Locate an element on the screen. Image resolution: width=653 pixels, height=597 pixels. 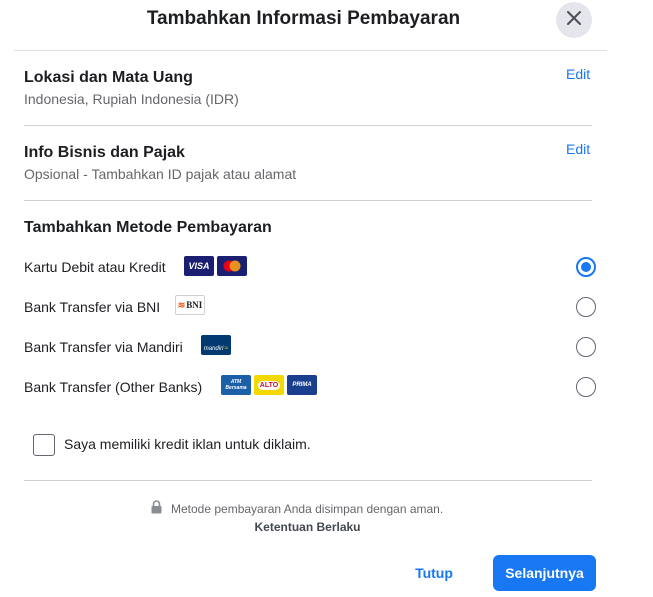
business-edit-link: Edit is located at coordinates (578, 149).